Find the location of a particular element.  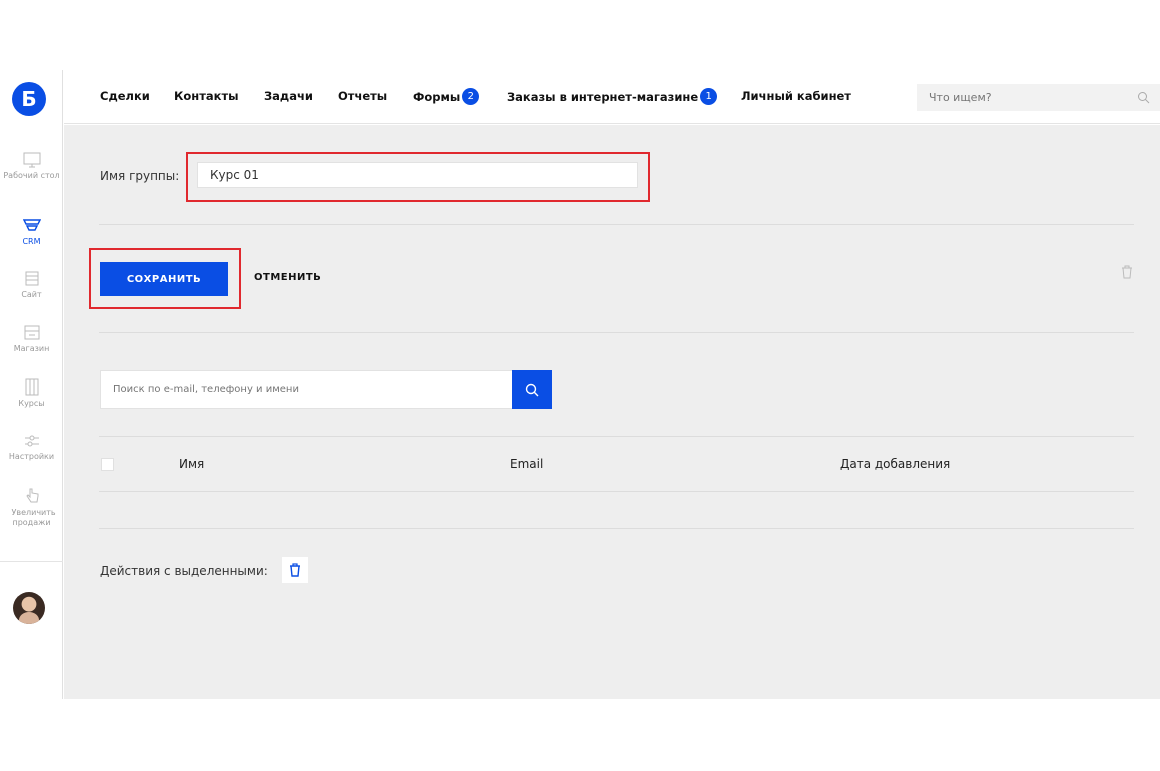

nav-item-tasks: Задачи is located at coordinates (288, 96).